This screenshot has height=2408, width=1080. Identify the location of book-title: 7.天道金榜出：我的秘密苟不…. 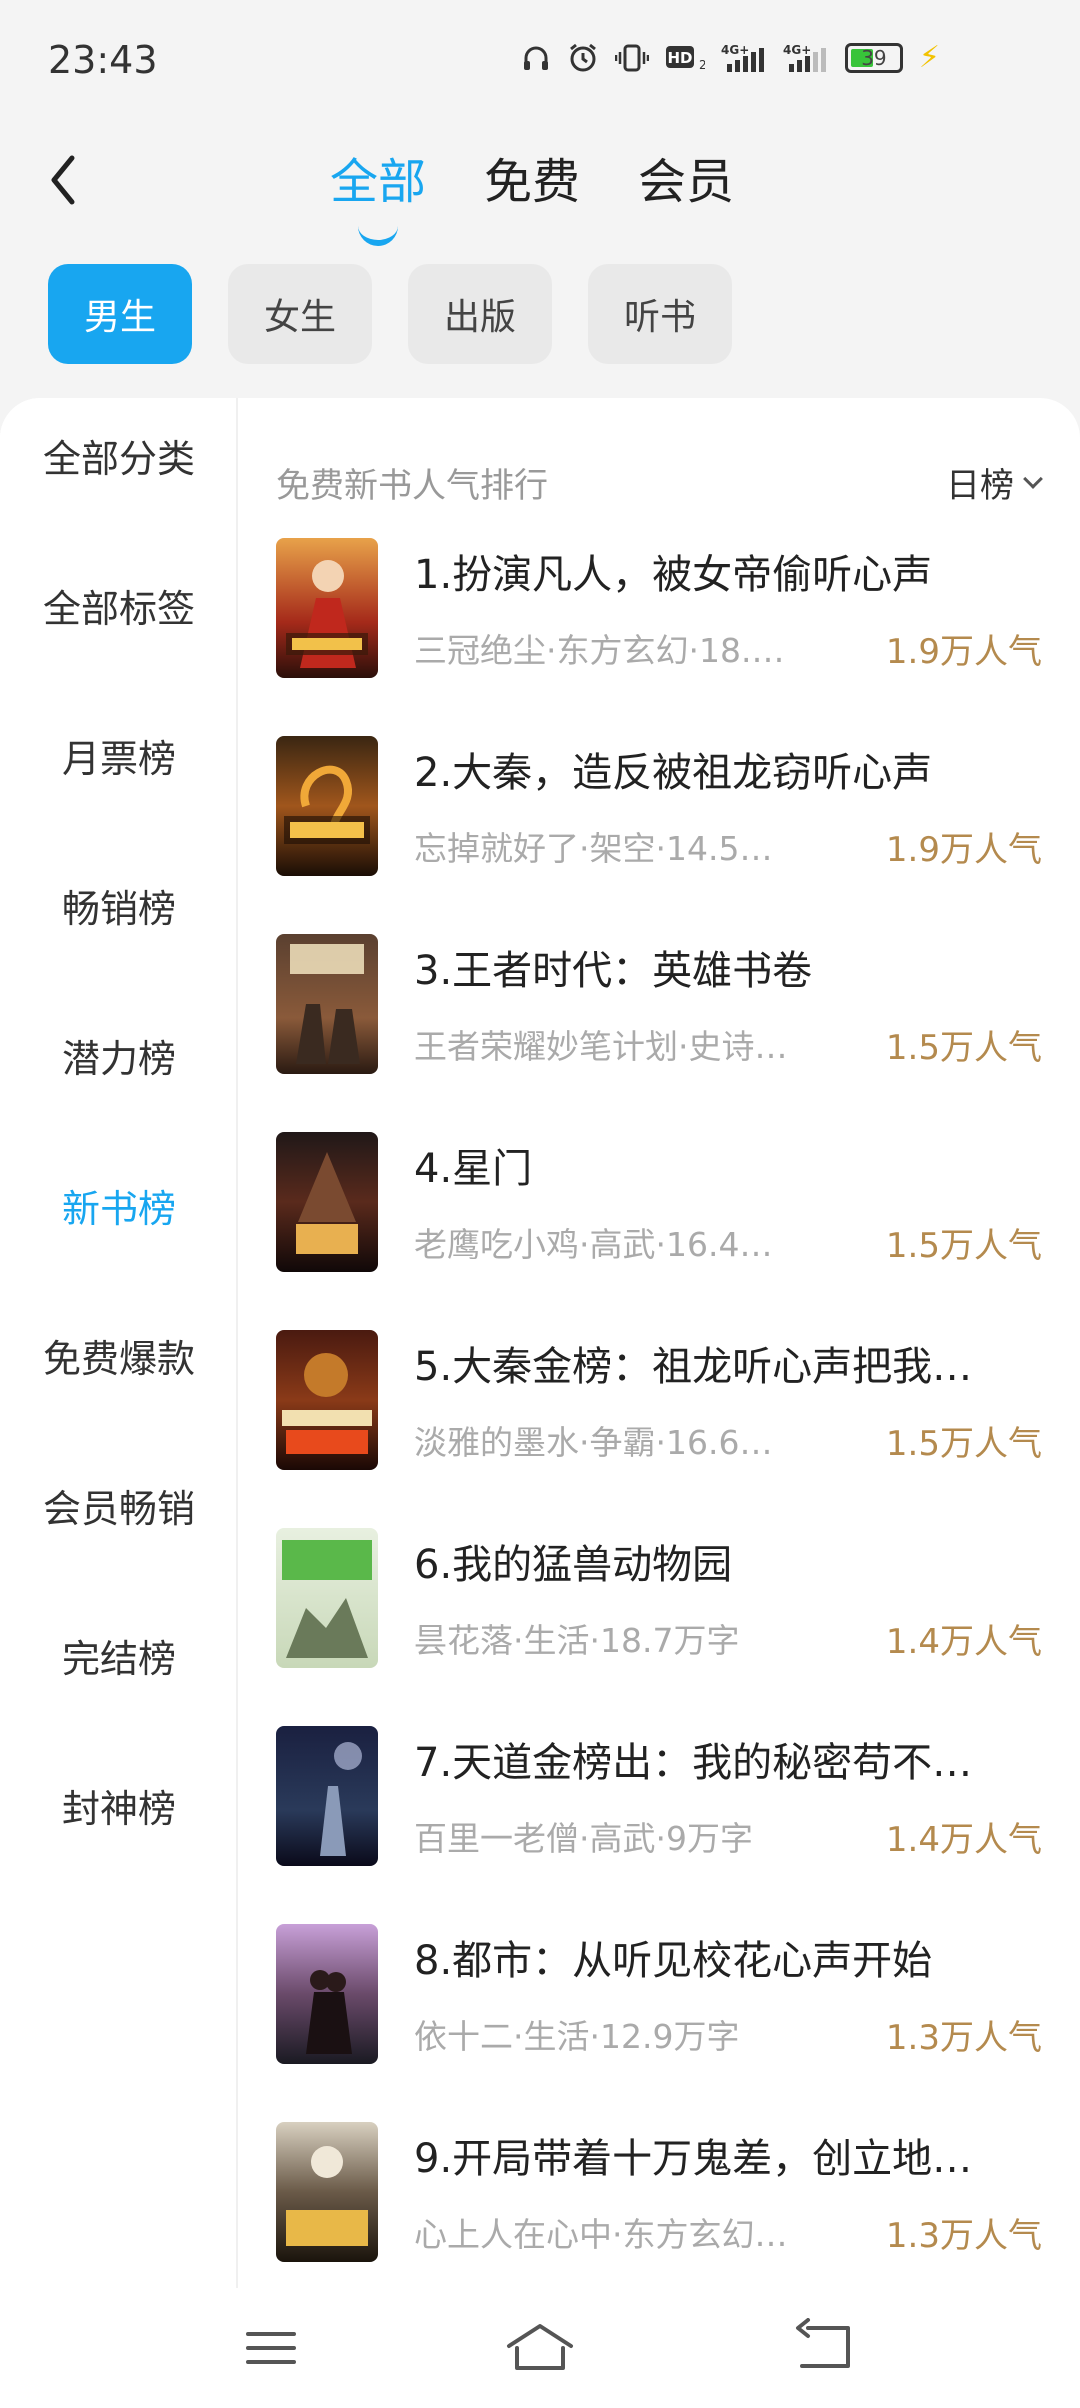
(693, 1763).